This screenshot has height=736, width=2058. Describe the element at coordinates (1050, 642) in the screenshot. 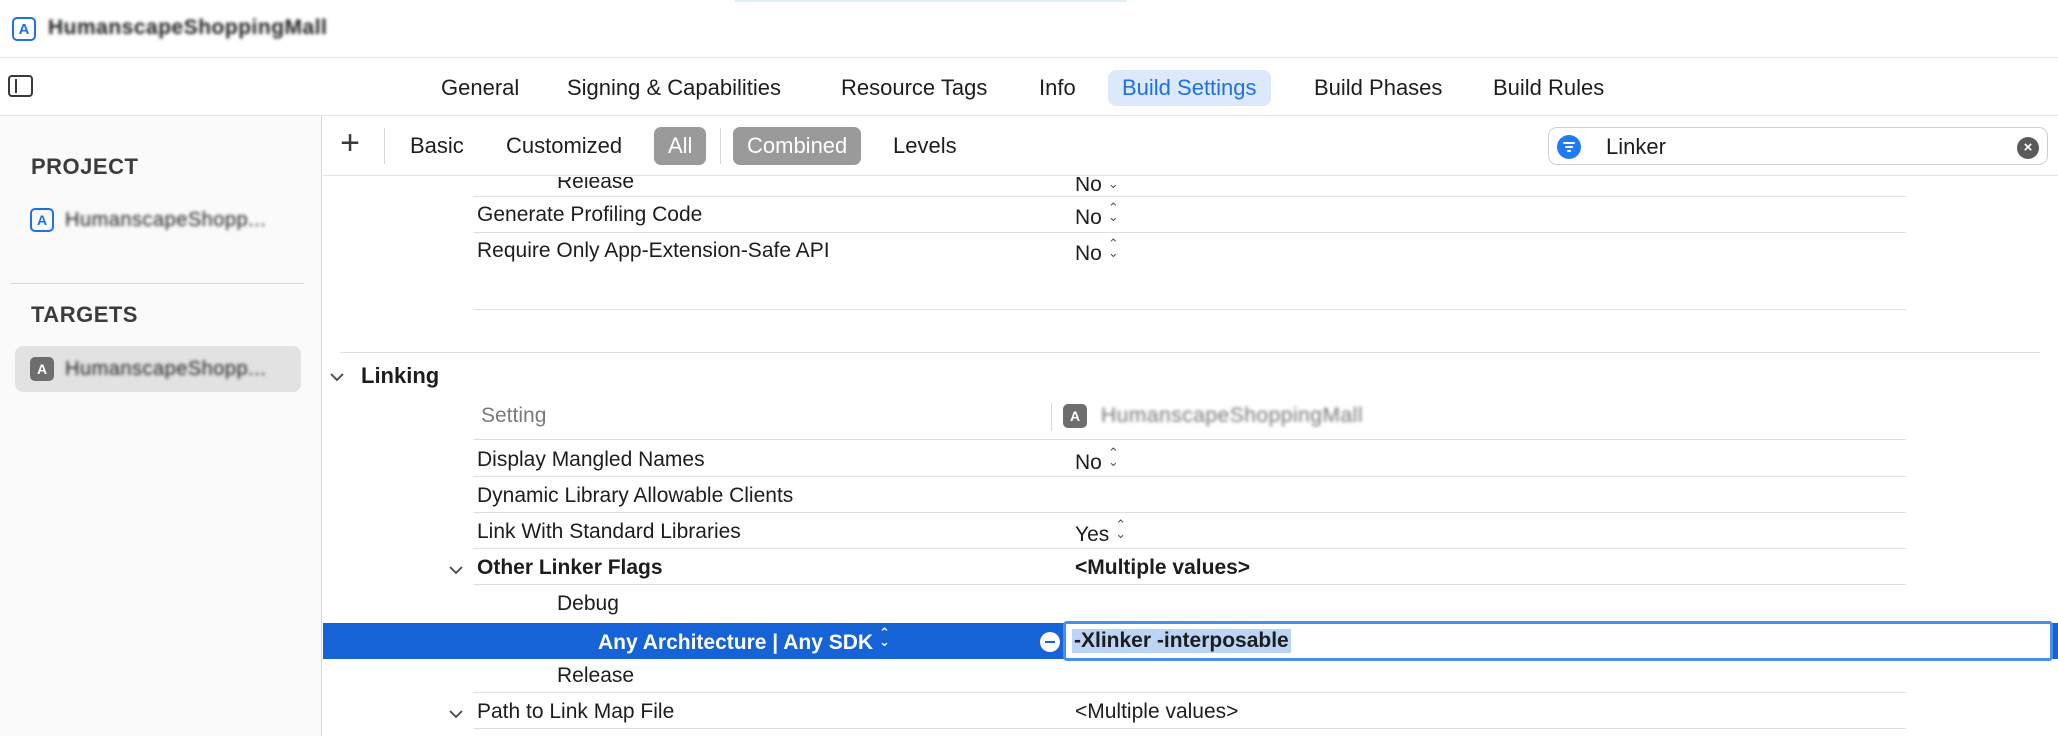

I see `remove-condition-icon` at that location.